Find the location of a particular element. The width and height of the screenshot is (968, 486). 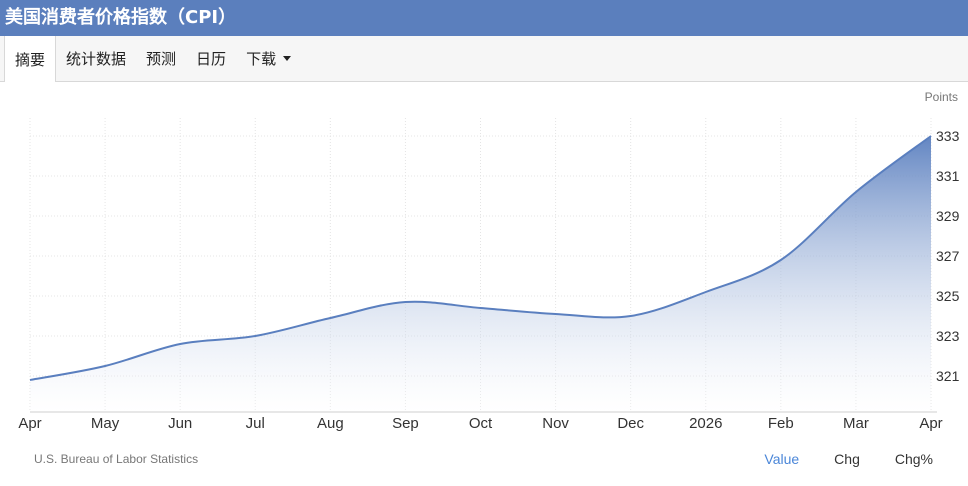

y-tick-label-0: 321 is located at coordinates (948, 376).